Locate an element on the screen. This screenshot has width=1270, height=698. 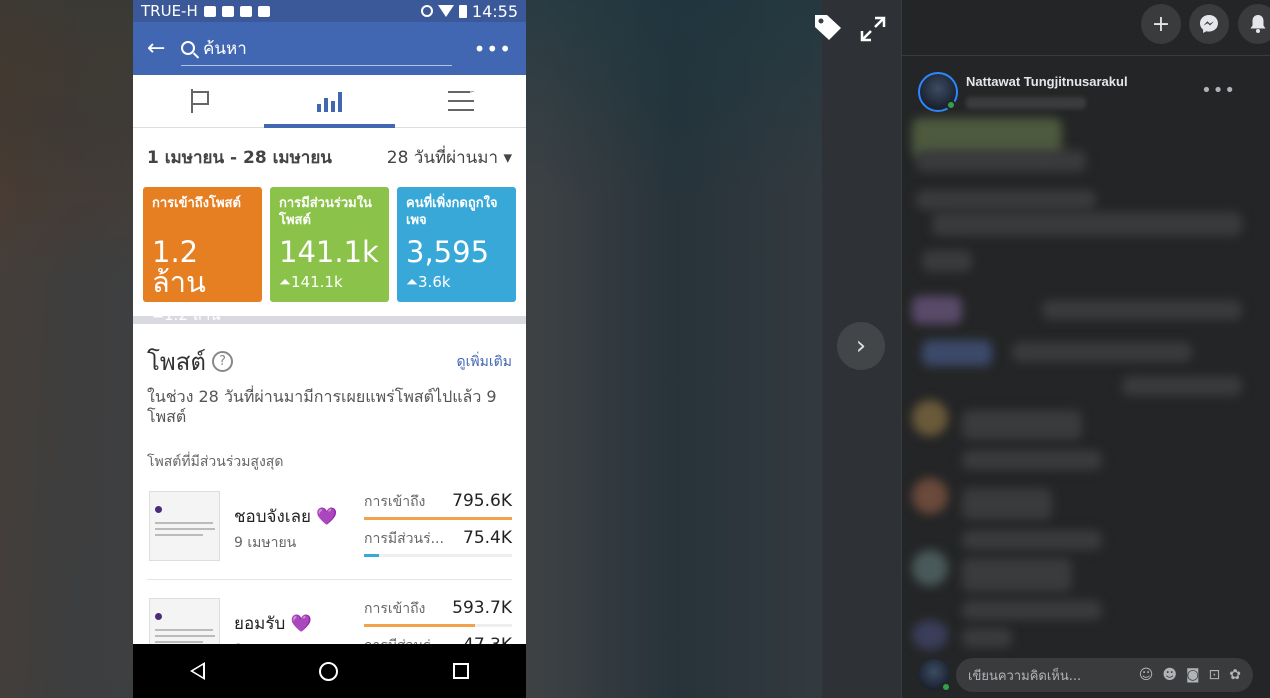
bell-icon is located at coordinates (1258, 24).